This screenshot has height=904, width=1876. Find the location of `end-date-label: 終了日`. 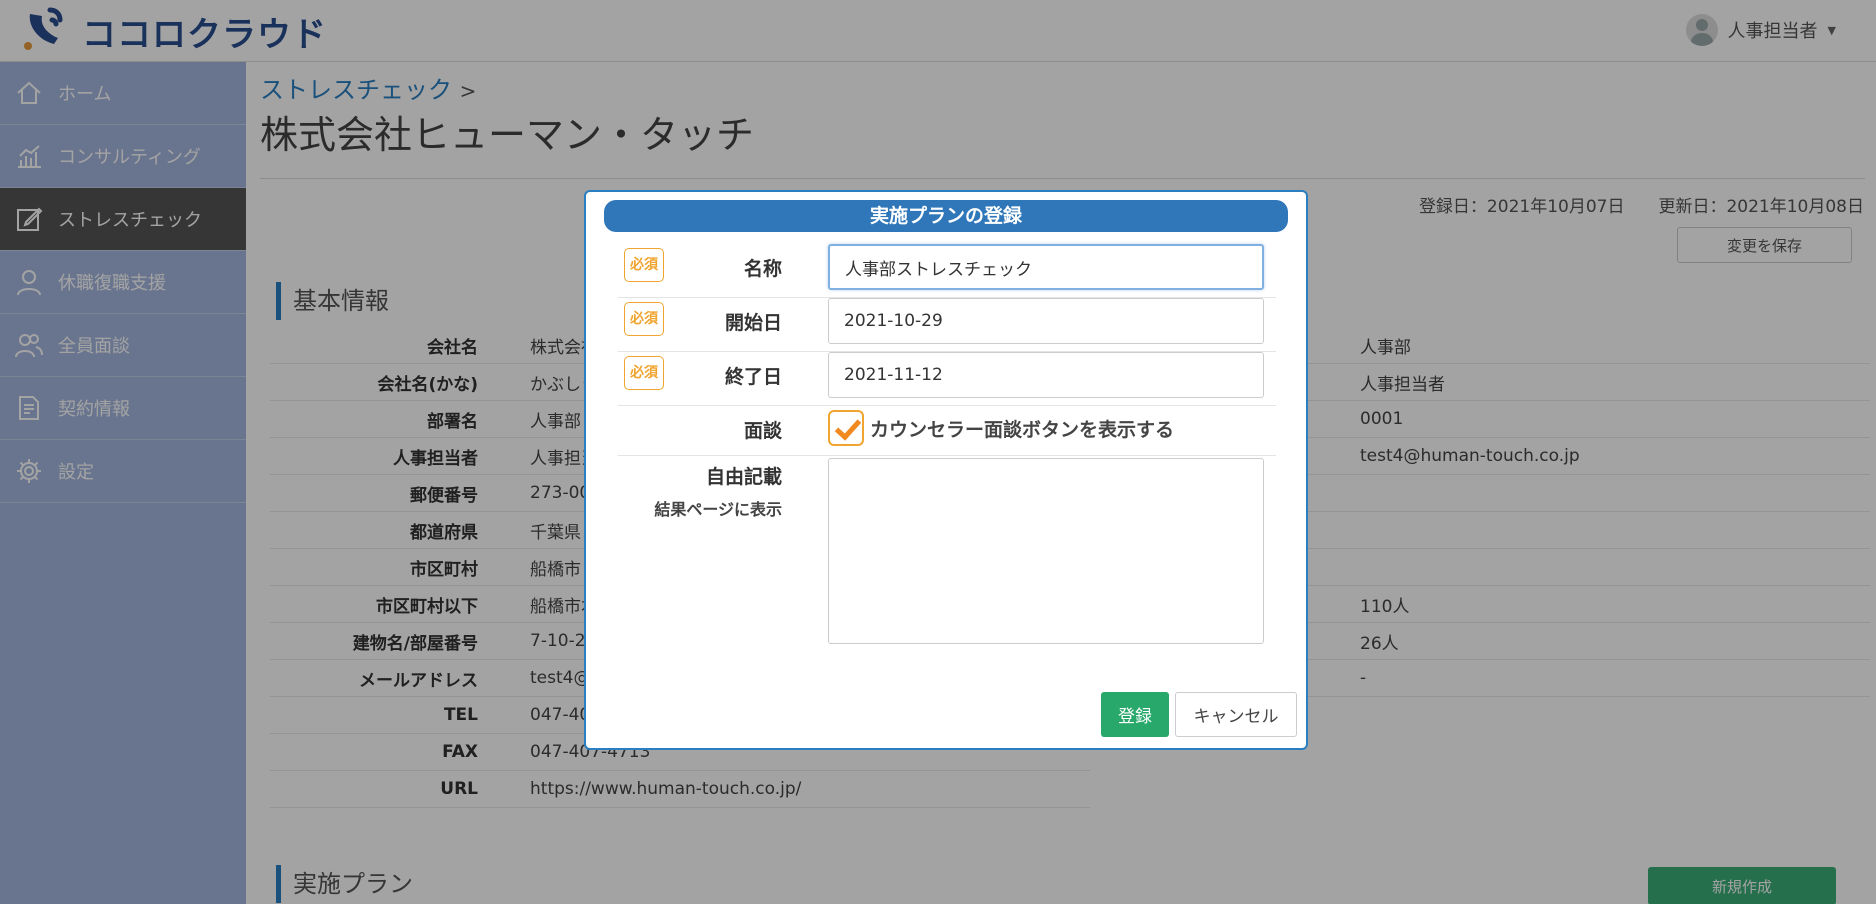

end-date-label: 終了日 is located at coordinates (753, 377).